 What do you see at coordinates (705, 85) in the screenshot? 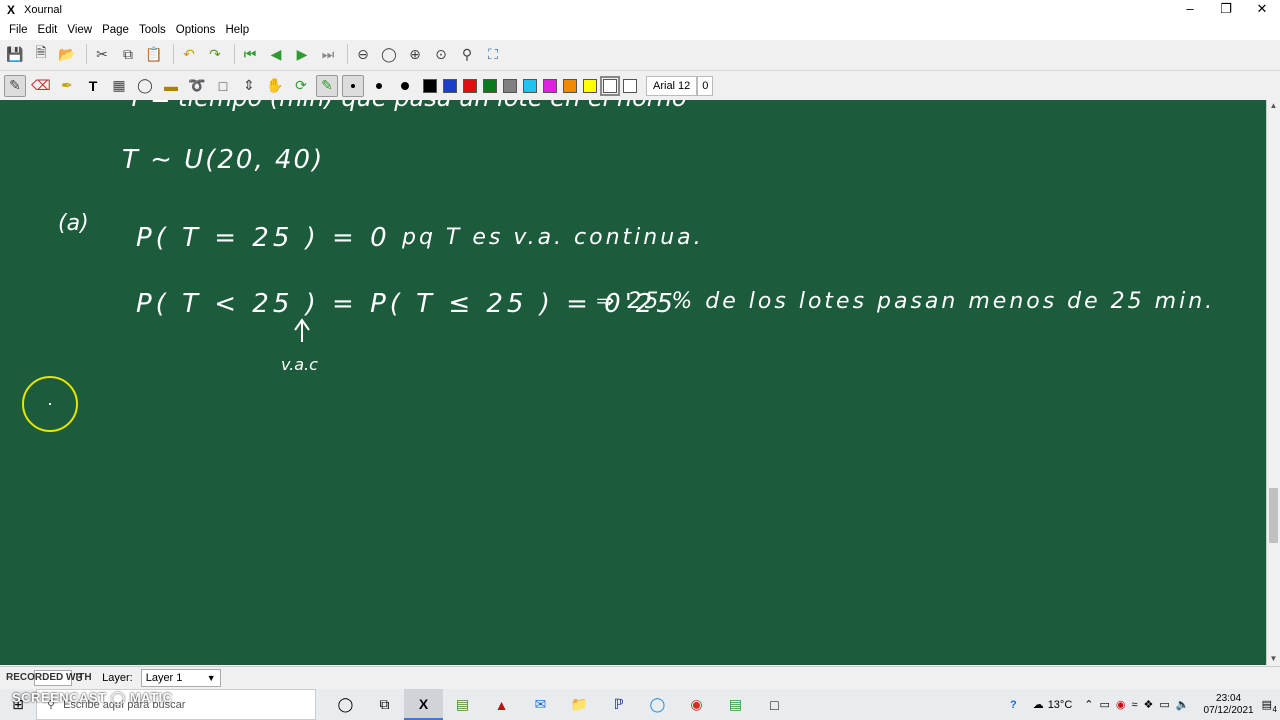
I see `font-size-field: 0` at bounding box center [705, 85].